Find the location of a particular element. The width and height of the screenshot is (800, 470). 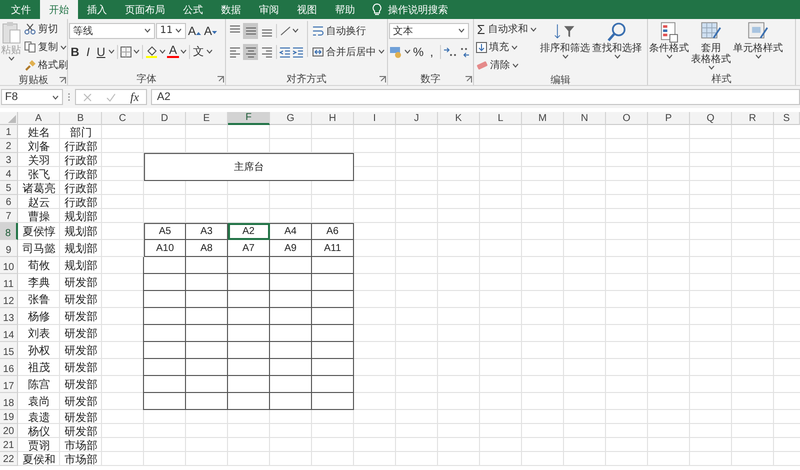

fill-bucket-icon is located at coordinates (151, 51).